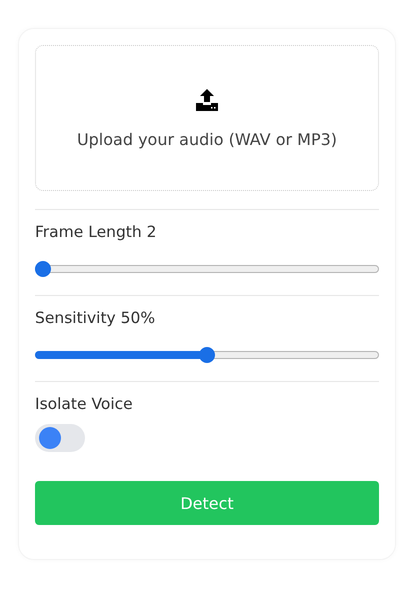 Image resolution: width=414 pixels, height=603 pixels. I want to click on slider-label: Sensitivity 50%, so click(95, 318).